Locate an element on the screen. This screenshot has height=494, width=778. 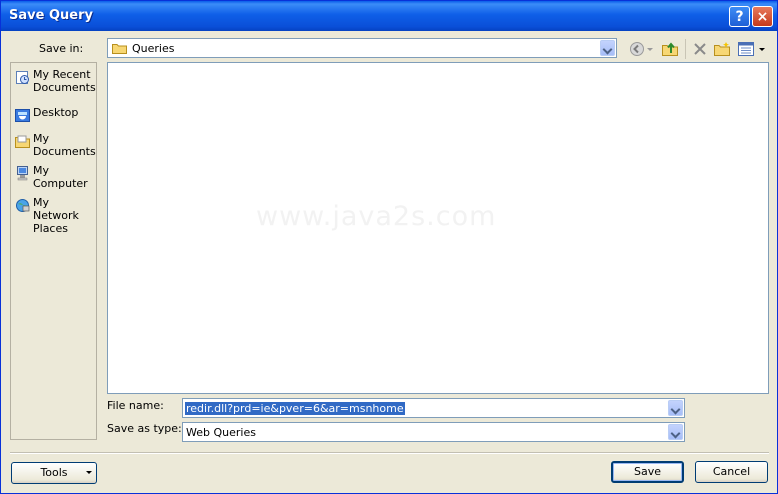
up-one-level-icon is located at coordinates (670, 49).